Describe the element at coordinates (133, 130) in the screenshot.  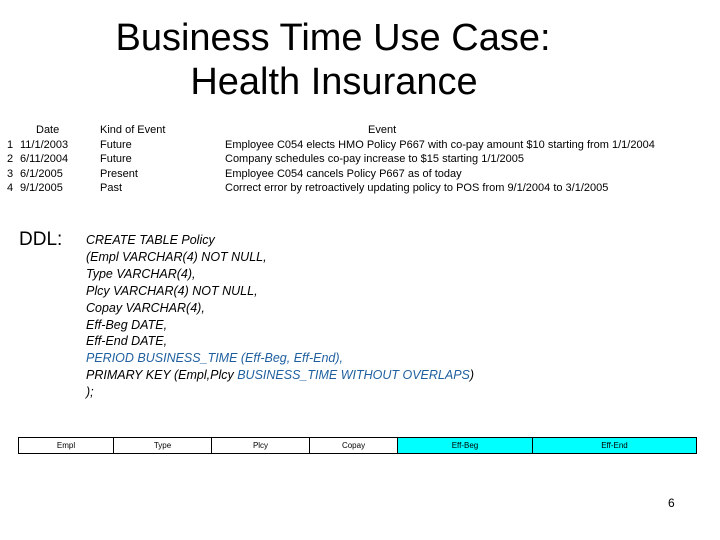
I see `header-kind: Kind of Event` at that location.